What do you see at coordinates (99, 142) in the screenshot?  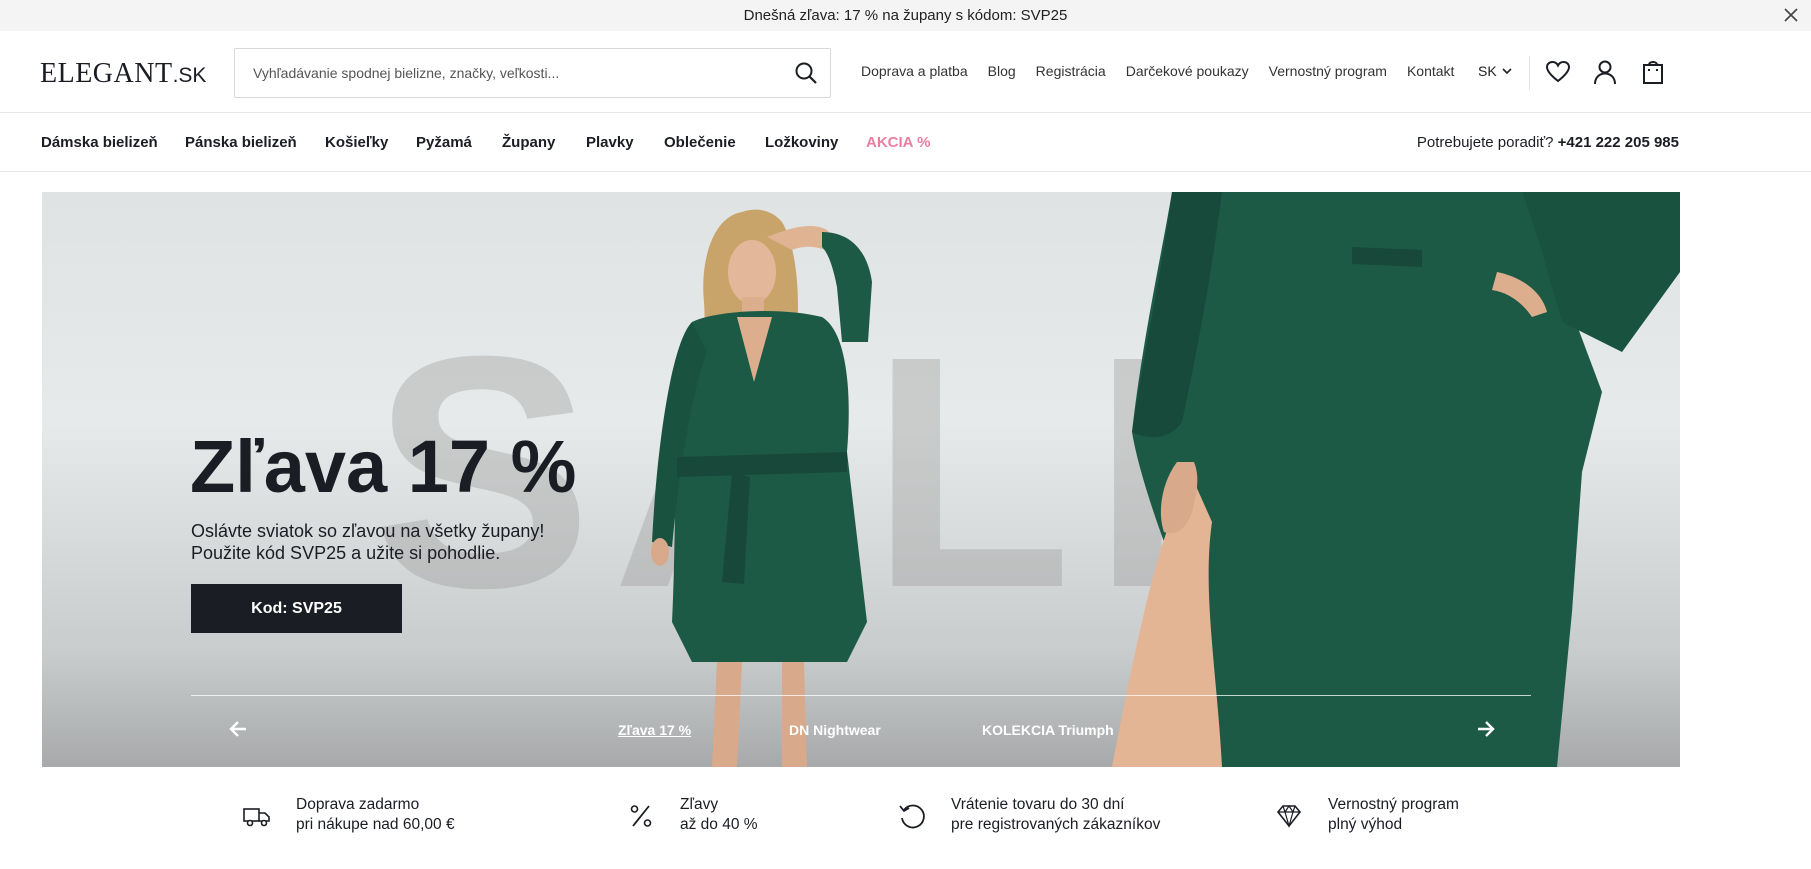 I see `category-womens-lingerie: Dámska bielizeň` at bounding box center [99, 142].